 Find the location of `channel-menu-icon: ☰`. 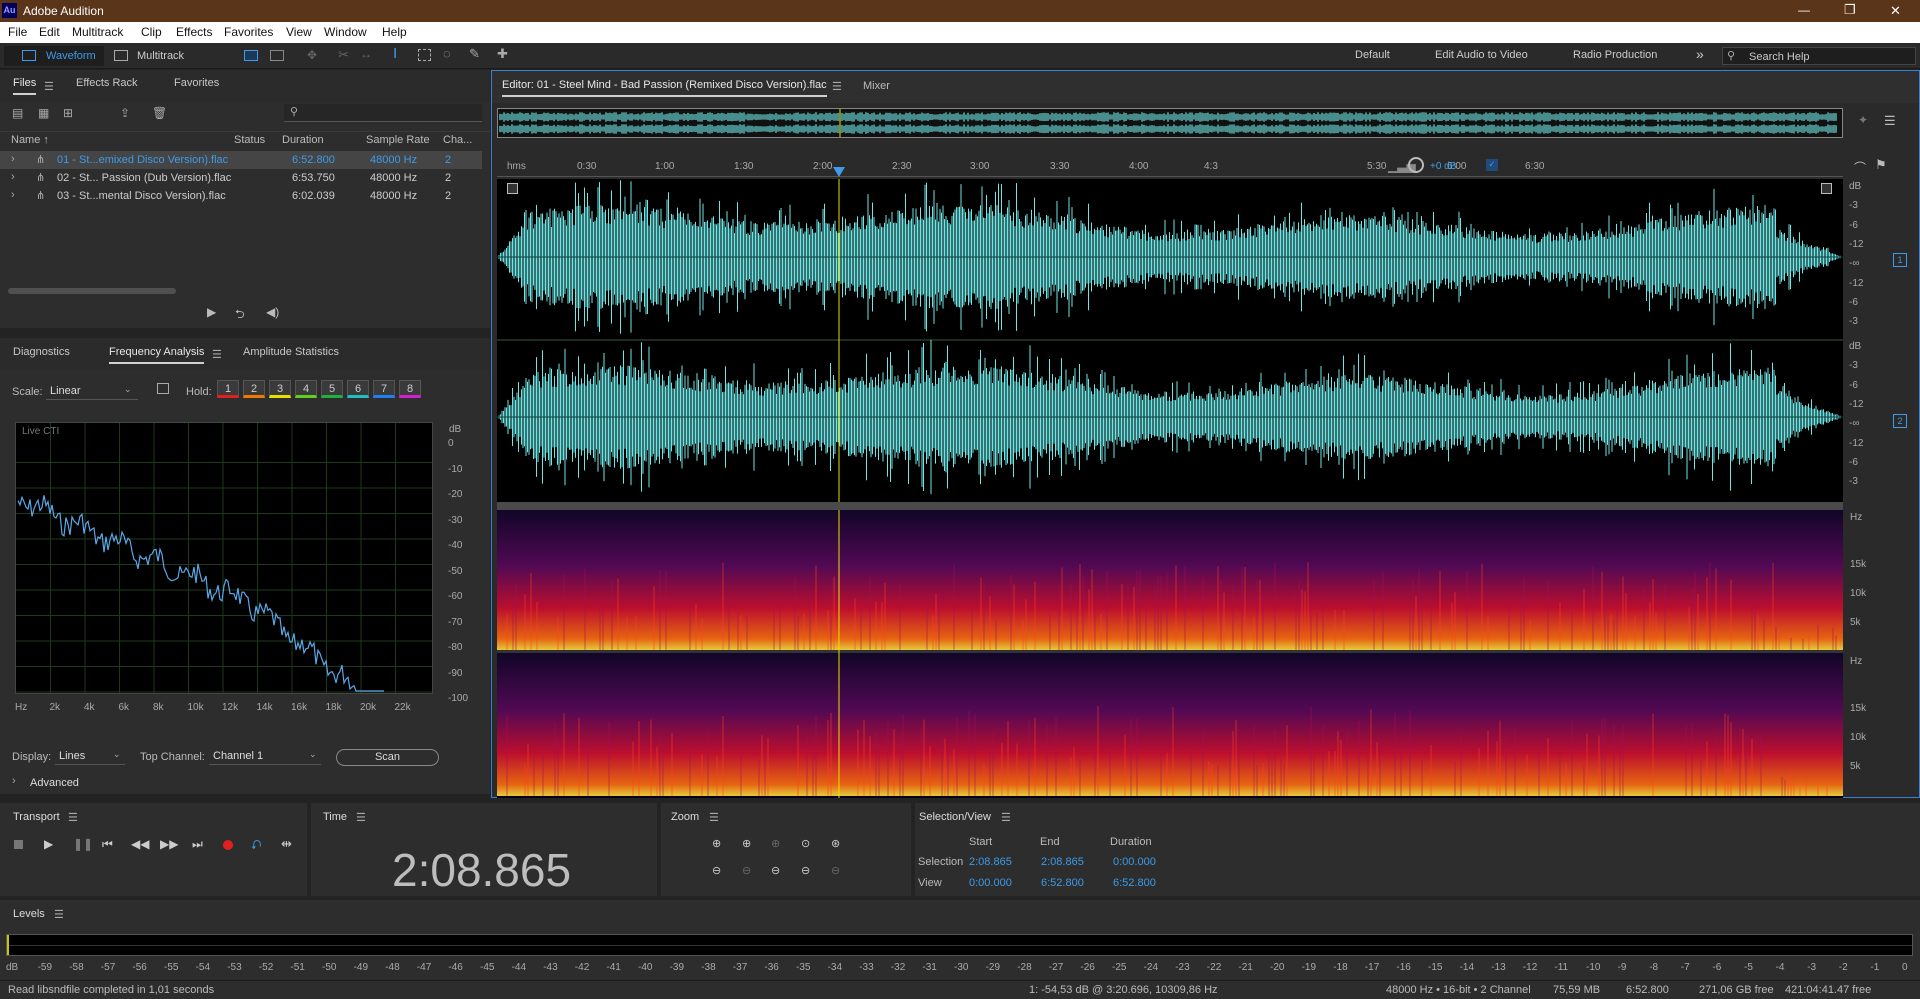

channel-menu-icon: ☰ is located at coordinates (1890, 121).